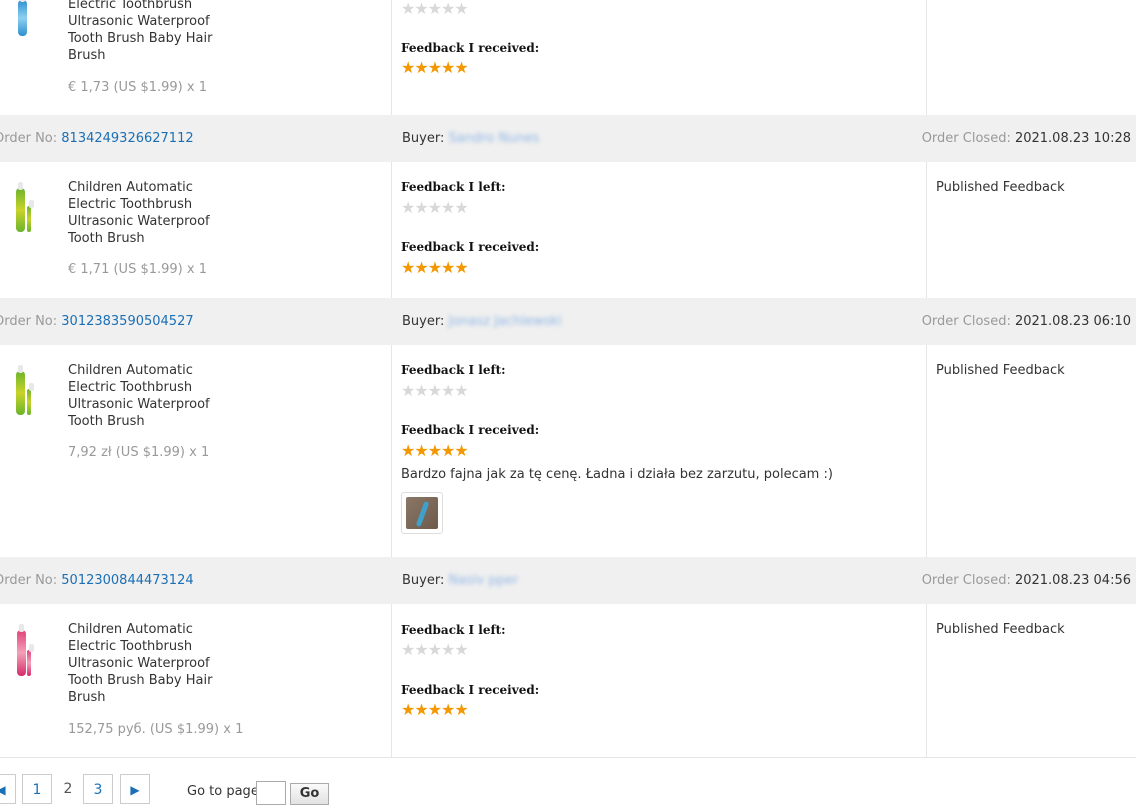 Image resolution: width=1136 pixels, height=805 pixels. I want to click on order-number: Order No: 5012300844473124, so click(97, 580).